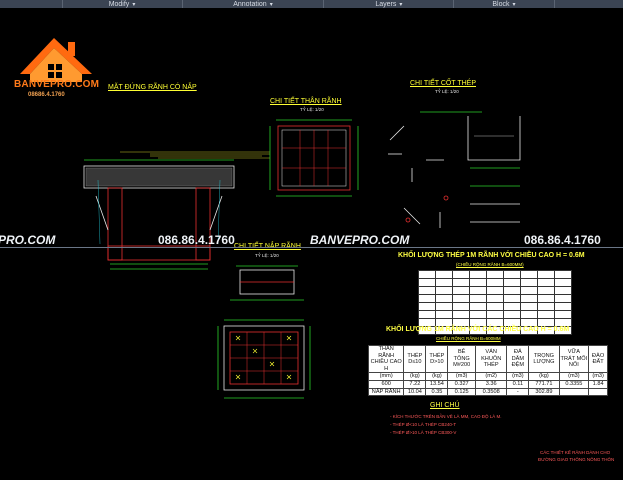 This screenshot has width=623, height=480. What do you see at coordinates (544, 359) in the screenshot?
I see `table-header-cell: TRỌNG LƯỢNG` at bounding box center [544, 359].